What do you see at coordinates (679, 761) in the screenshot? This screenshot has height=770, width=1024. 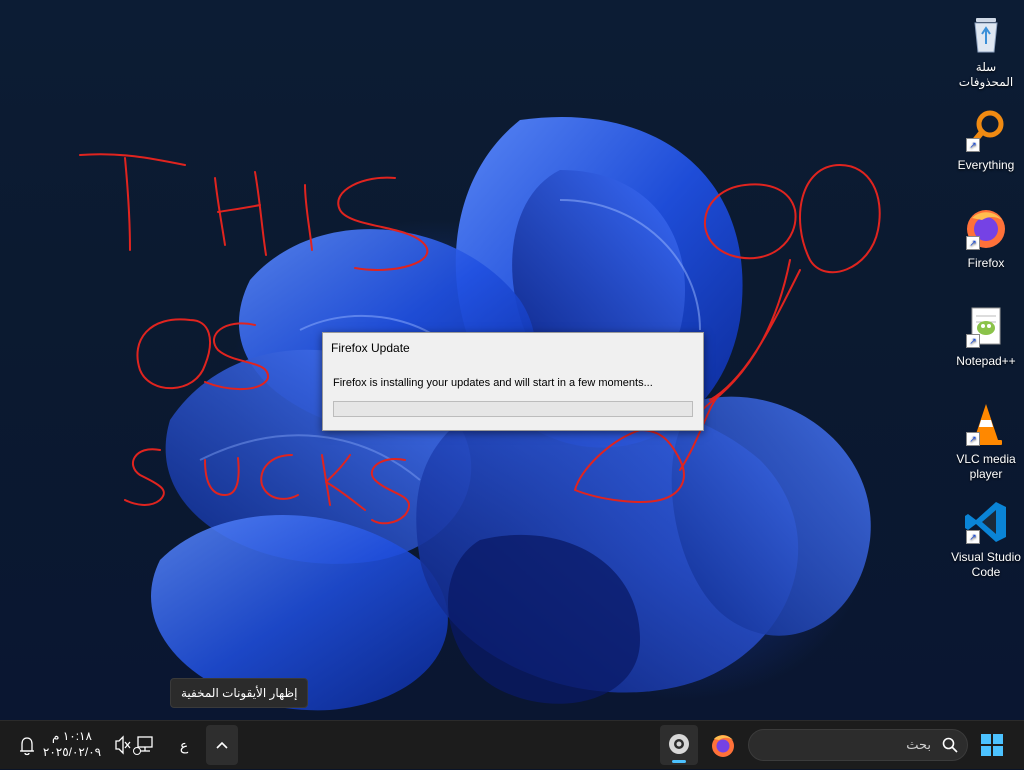 I see `active-app-indicator` at bounding box center [679, 761].